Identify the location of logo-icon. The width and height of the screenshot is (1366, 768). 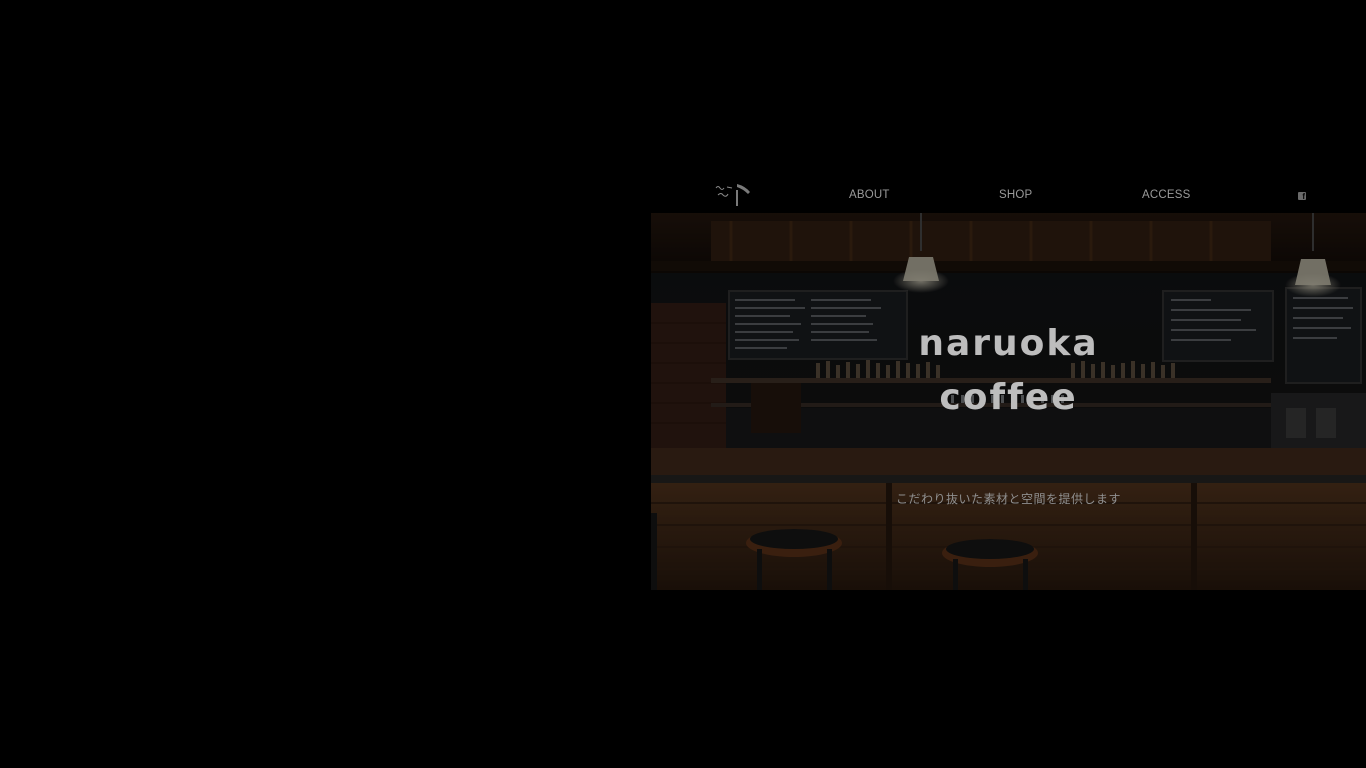
(733, 195).